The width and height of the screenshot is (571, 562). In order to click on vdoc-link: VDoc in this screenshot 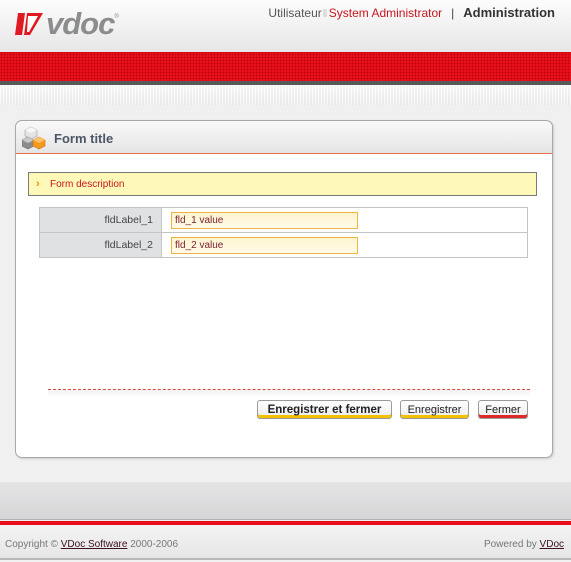, I will do `click(552, 544)`.